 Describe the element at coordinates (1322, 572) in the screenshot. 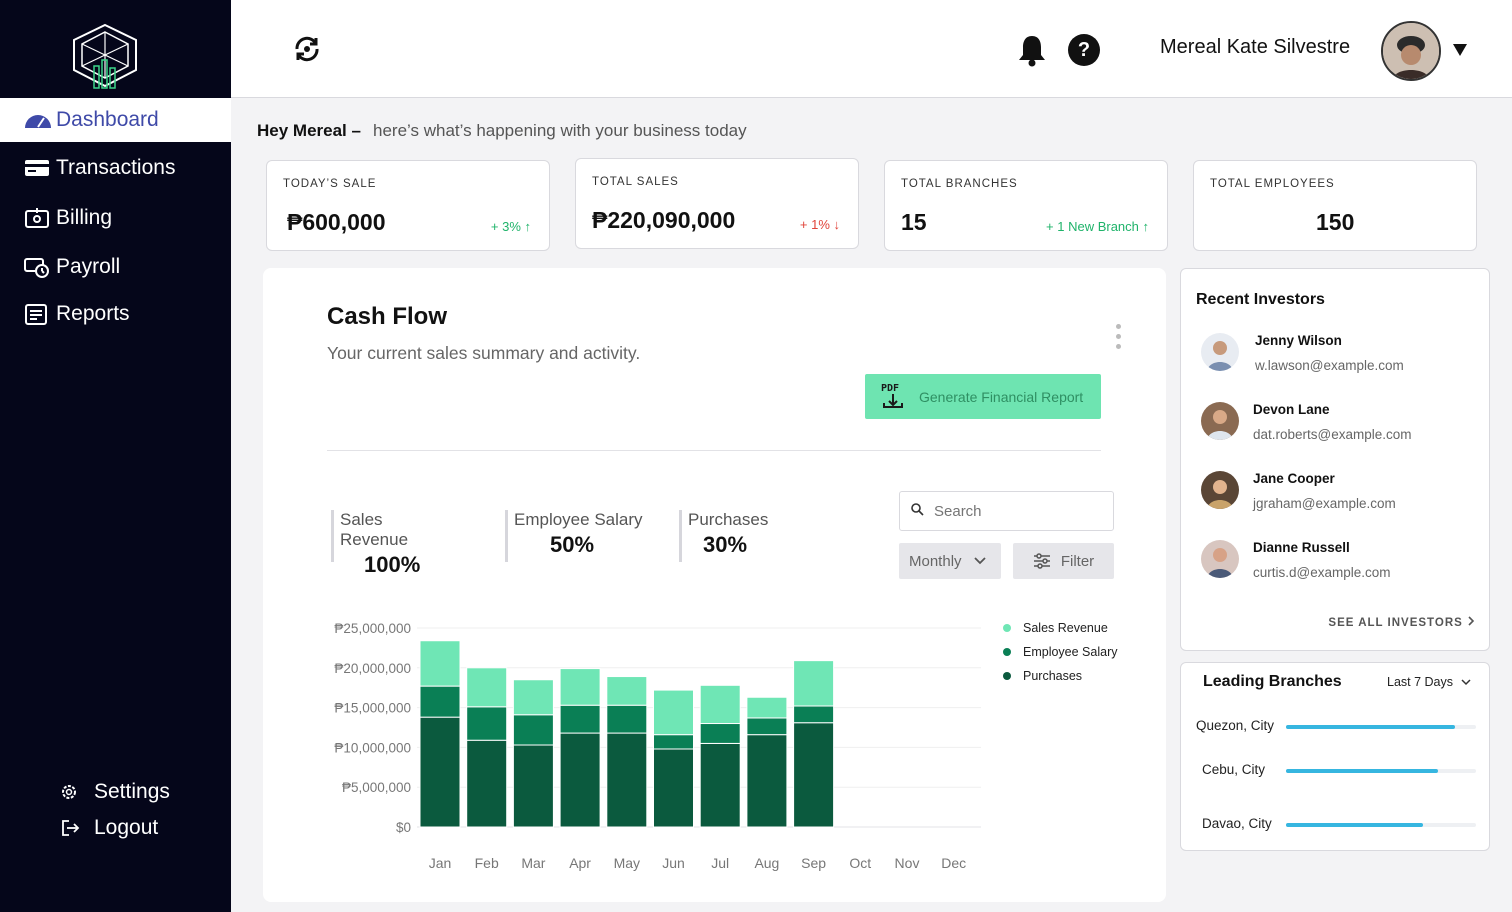

I see `investor-email: curtis.d@example.com` at that location.